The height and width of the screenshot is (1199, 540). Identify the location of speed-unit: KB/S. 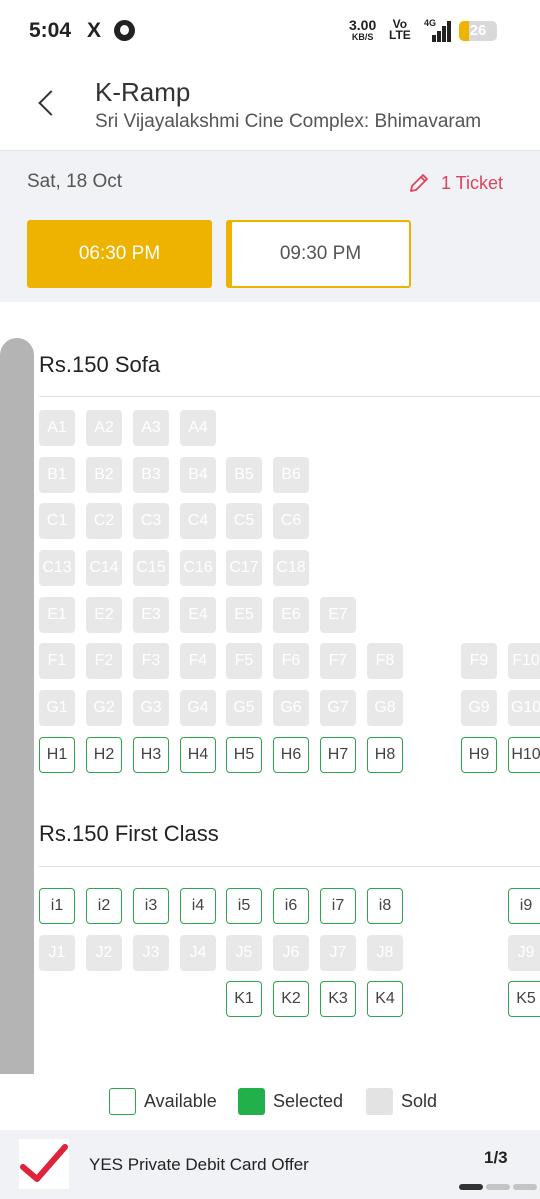
(362, 37).